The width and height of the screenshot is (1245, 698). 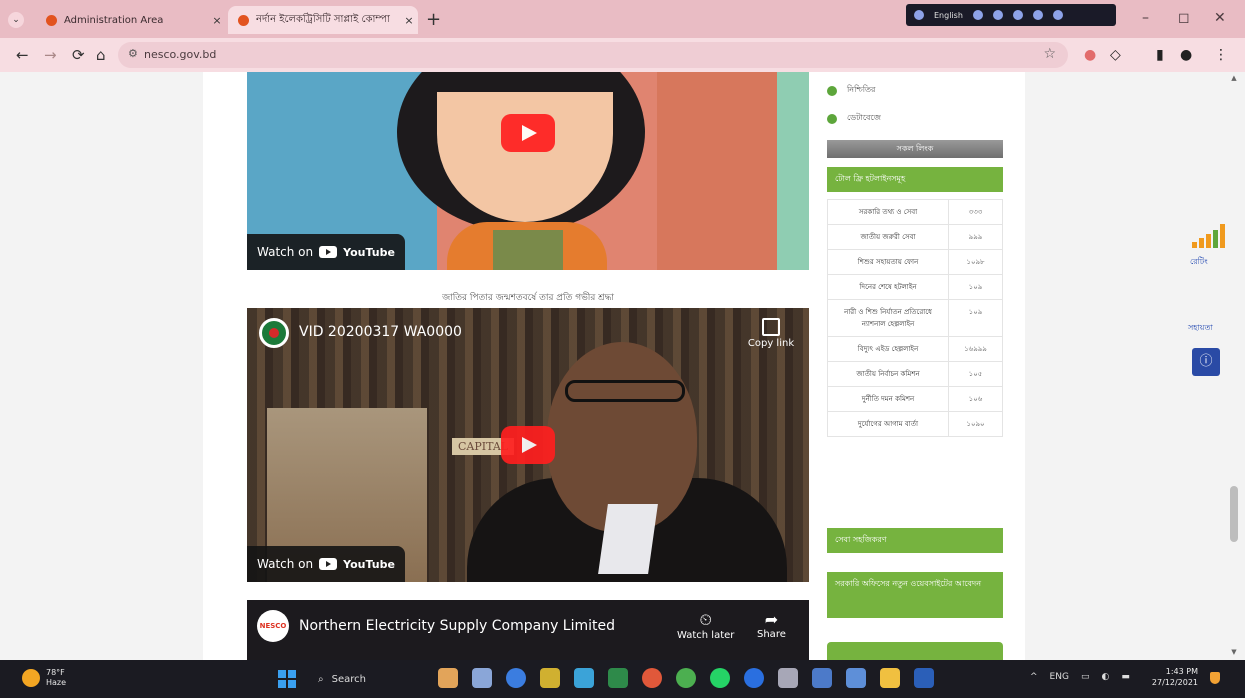 I want to click on accessibility-icon: ⓘ, so click(x=1206, y=362).